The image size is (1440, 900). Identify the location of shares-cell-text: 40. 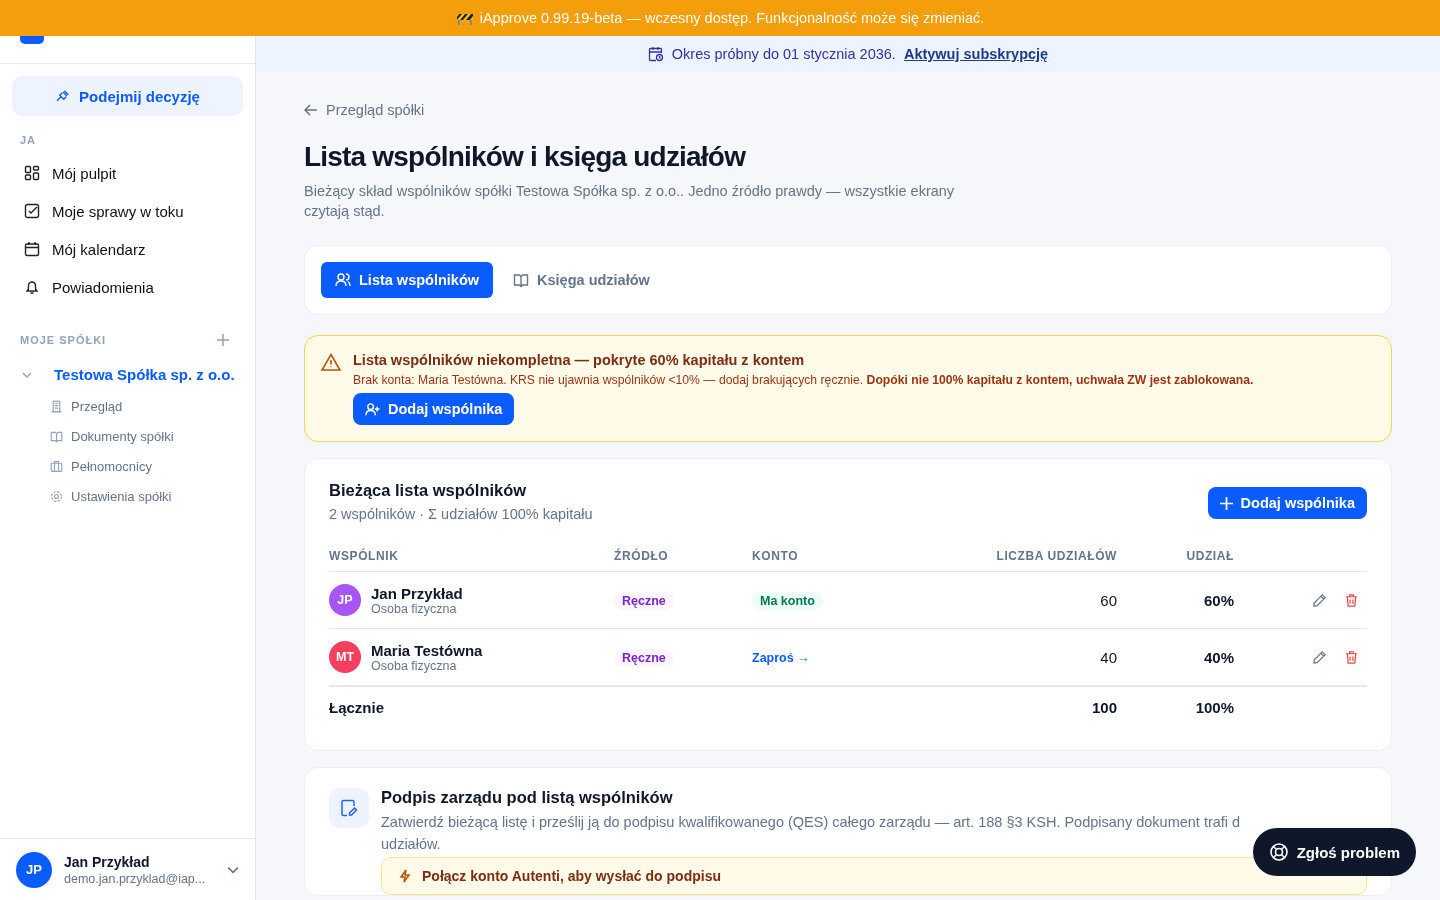
(1108, 657).